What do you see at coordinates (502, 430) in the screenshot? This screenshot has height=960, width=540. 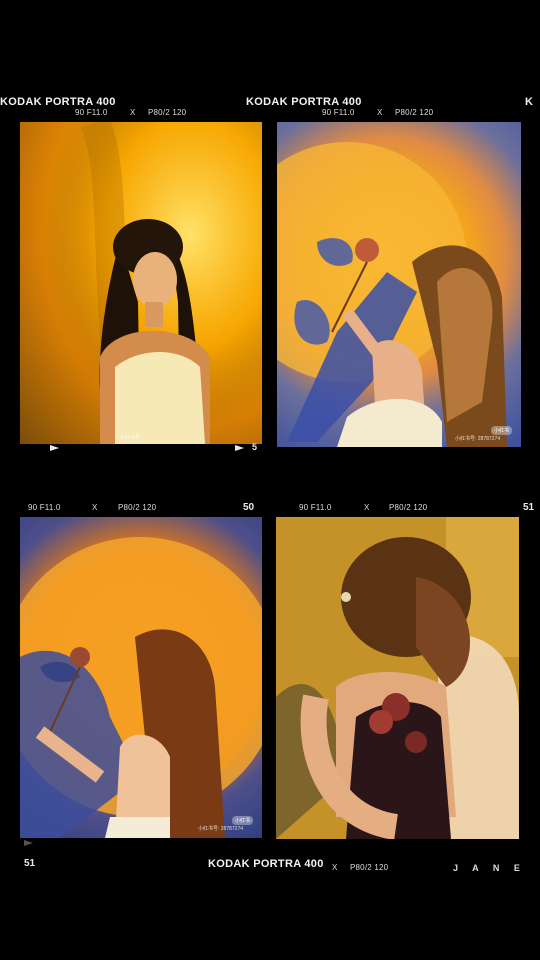 I see `watermark-badge-2: 小红书` at bounding box center [502, 430].